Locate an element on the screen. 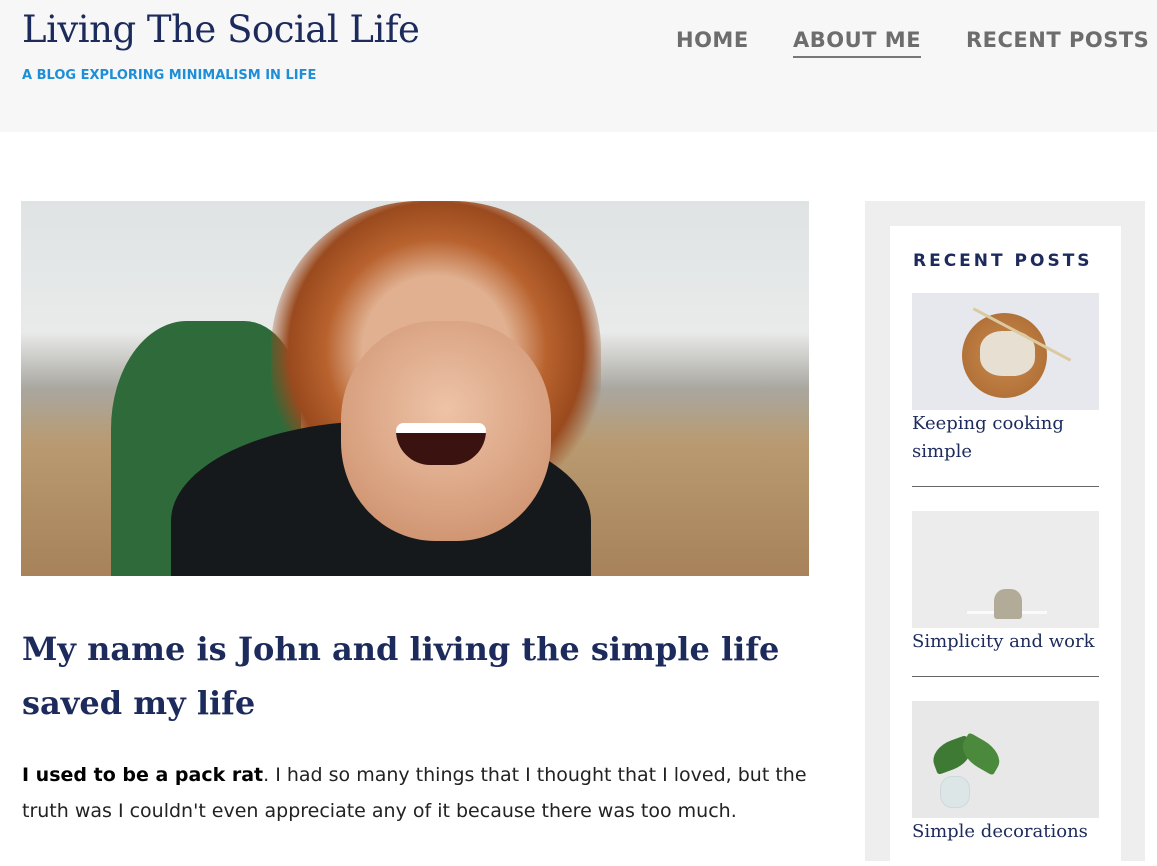  nav-about-me: ABOUT ME is located at coordinates (857, 43).